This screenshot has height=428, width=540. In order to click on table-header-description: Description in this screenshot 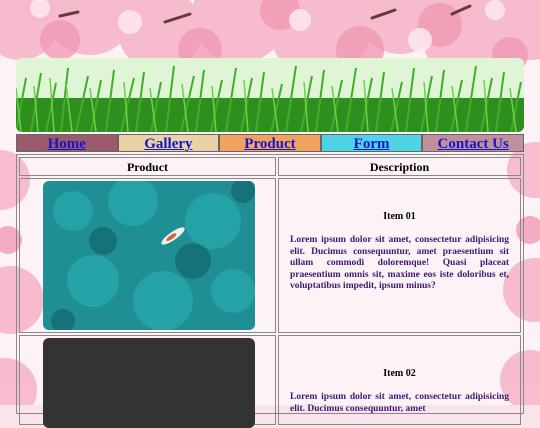, I will do `click(399, 166)`.